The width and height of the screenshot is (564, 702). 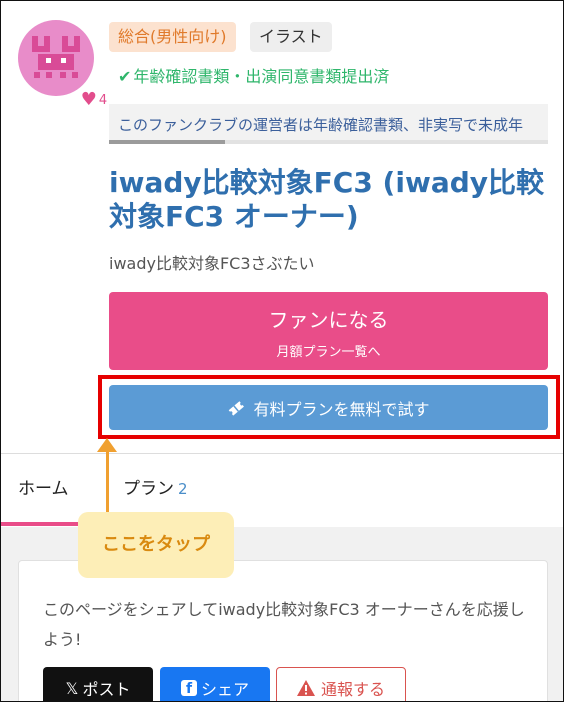 I want to click on become-fan-sublabel: 月額プラン一覧へ, so click(x=328, y=352).